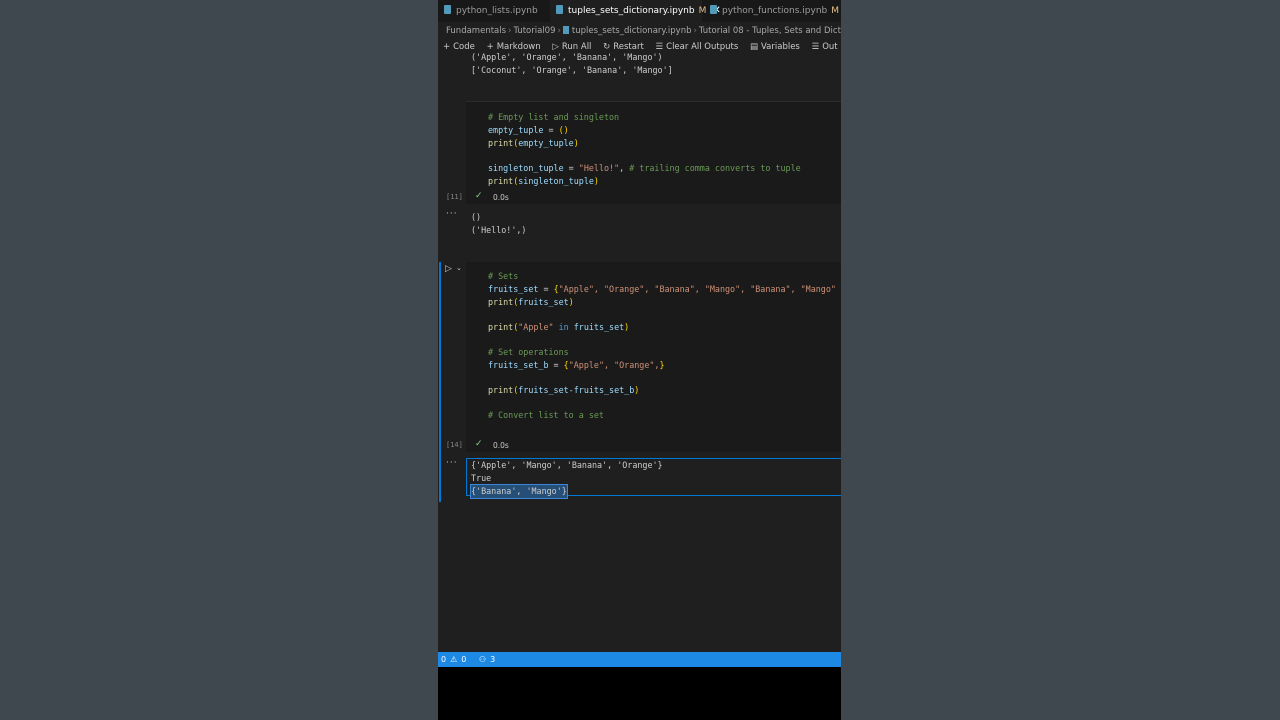 The height and width of the screenshot is (720, 1280). I want to click on clear-outputs-label: Clear All Outputs, so click(702, 47).